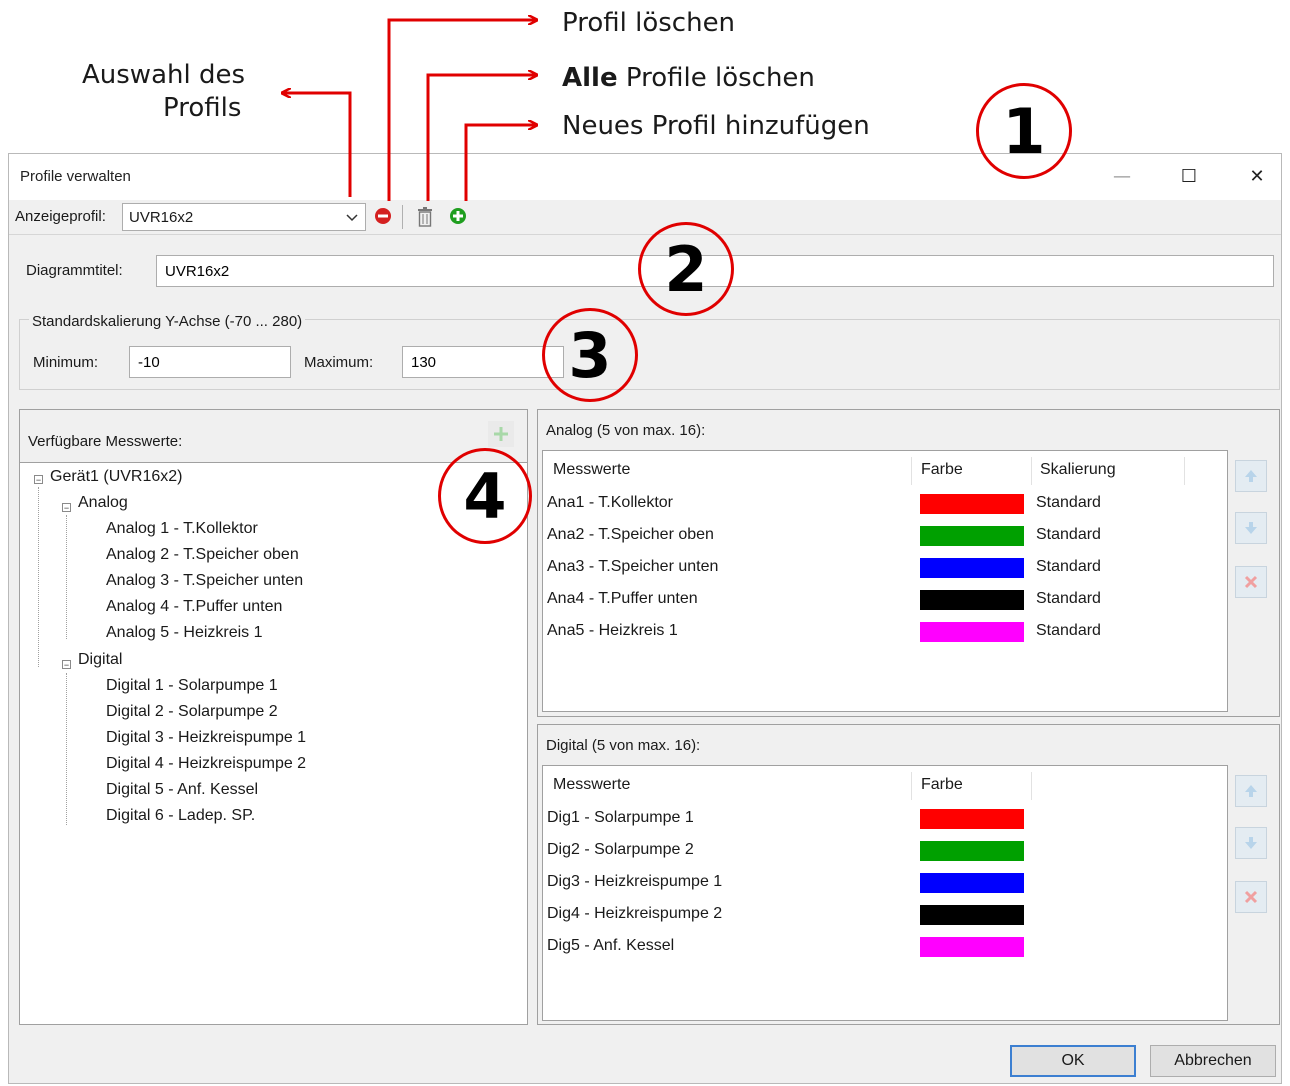 This screenshot has height=1086, width=1290. Describe the element at coordinates (686, 269) in the screenshot. I see `callout-2: 2` at that location.